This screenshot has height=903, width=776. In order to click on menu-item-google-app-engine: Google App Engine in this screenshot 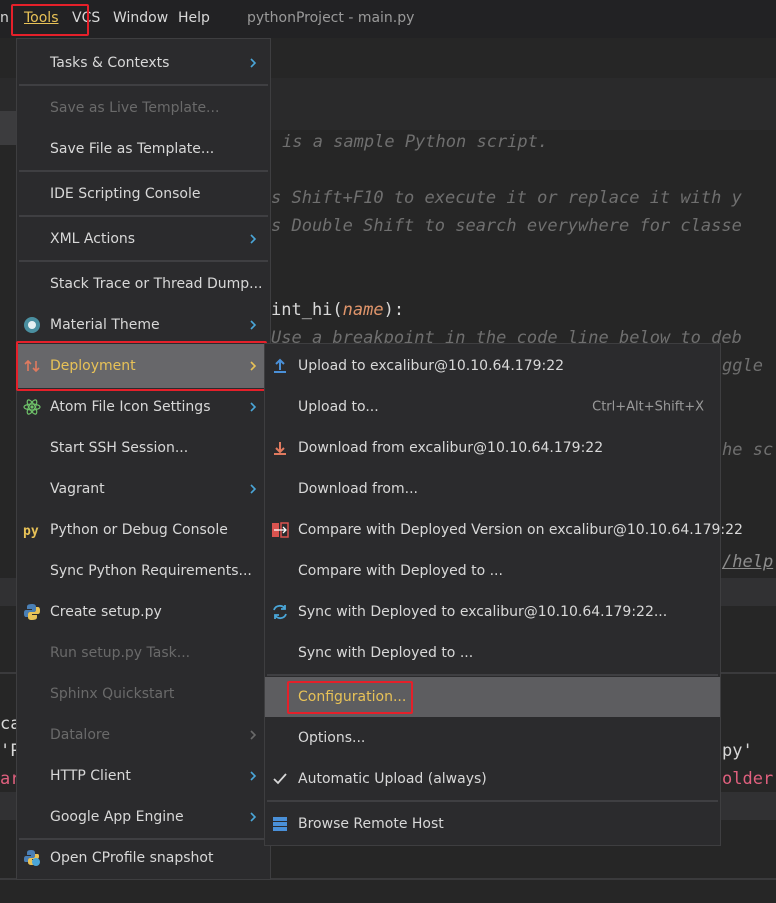, I will do `click(143, 817)`.